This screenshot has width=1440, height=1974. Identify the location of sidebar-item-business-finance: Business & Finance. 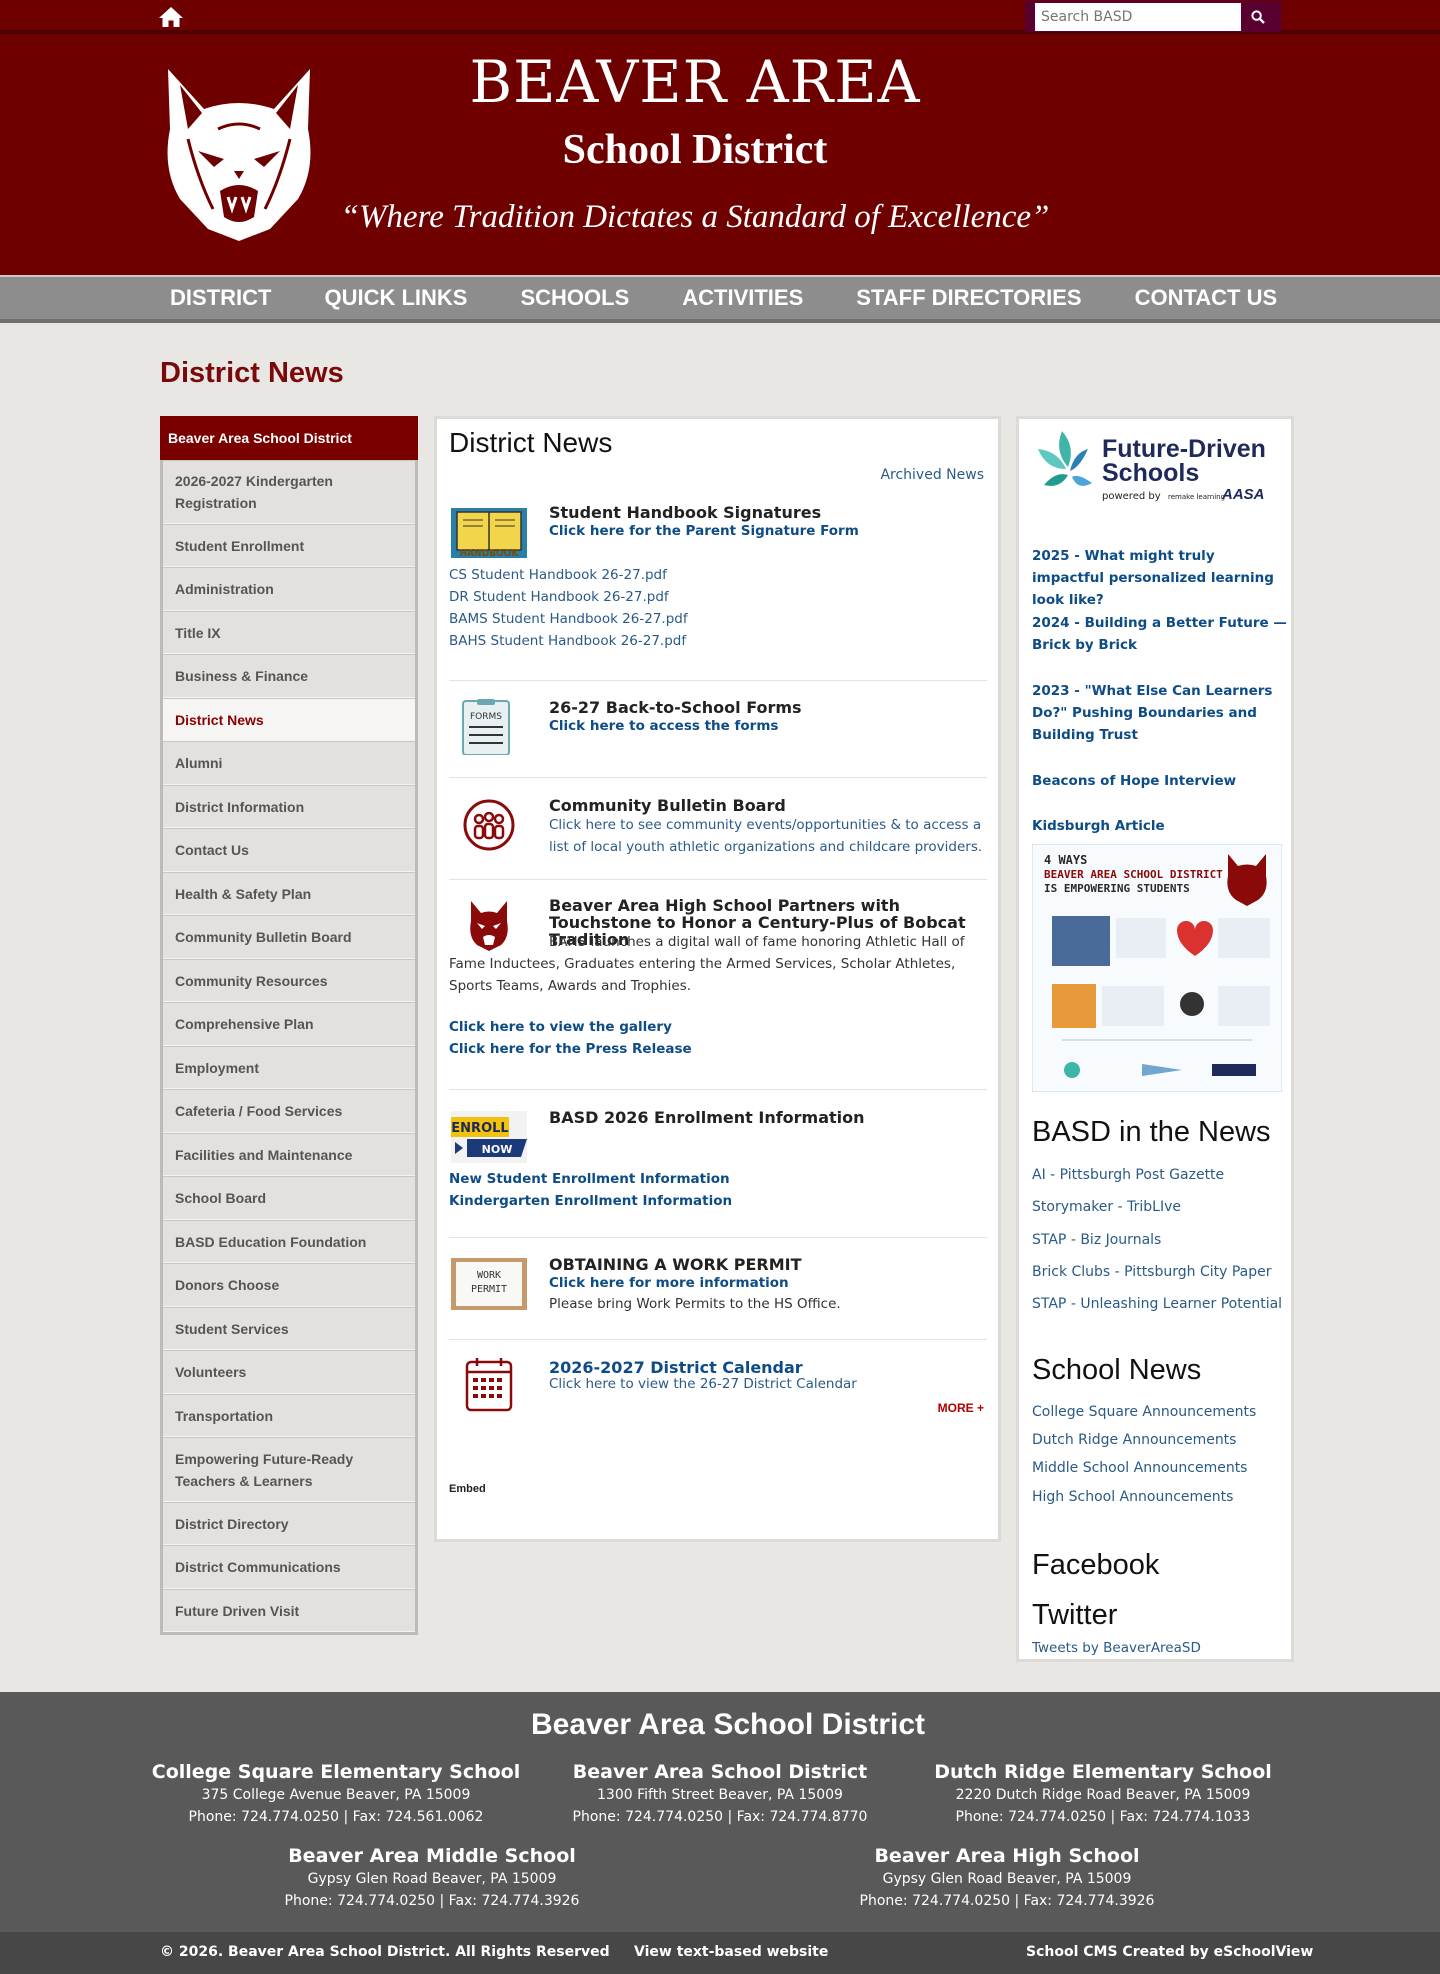
(289, 676).